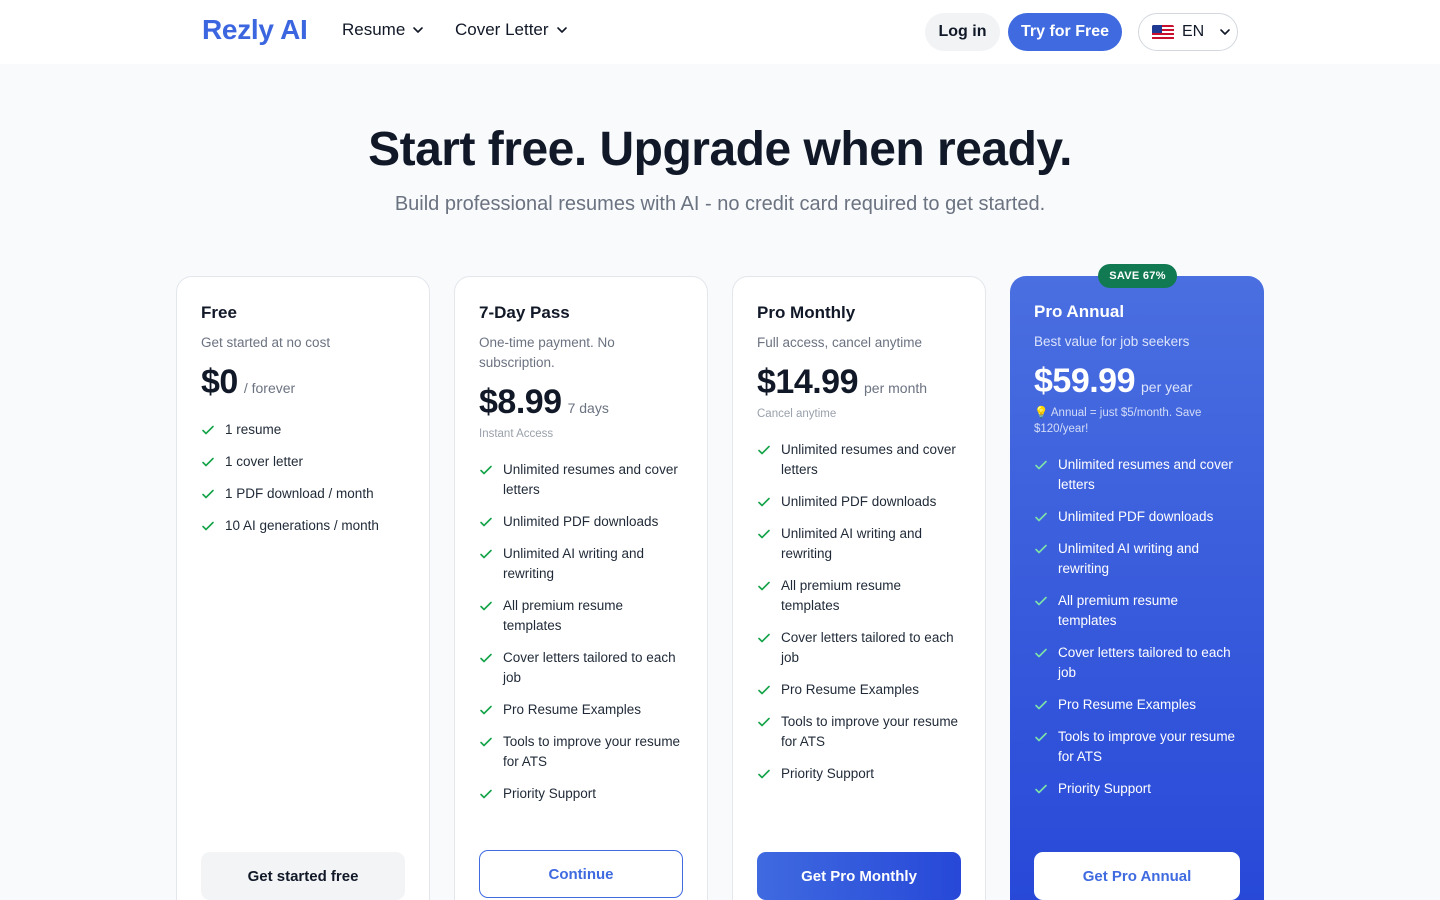  Describe the element at coordinates (299, 493) in the screenshot. I see `feature-text: 1 PDF download / month` at that location.